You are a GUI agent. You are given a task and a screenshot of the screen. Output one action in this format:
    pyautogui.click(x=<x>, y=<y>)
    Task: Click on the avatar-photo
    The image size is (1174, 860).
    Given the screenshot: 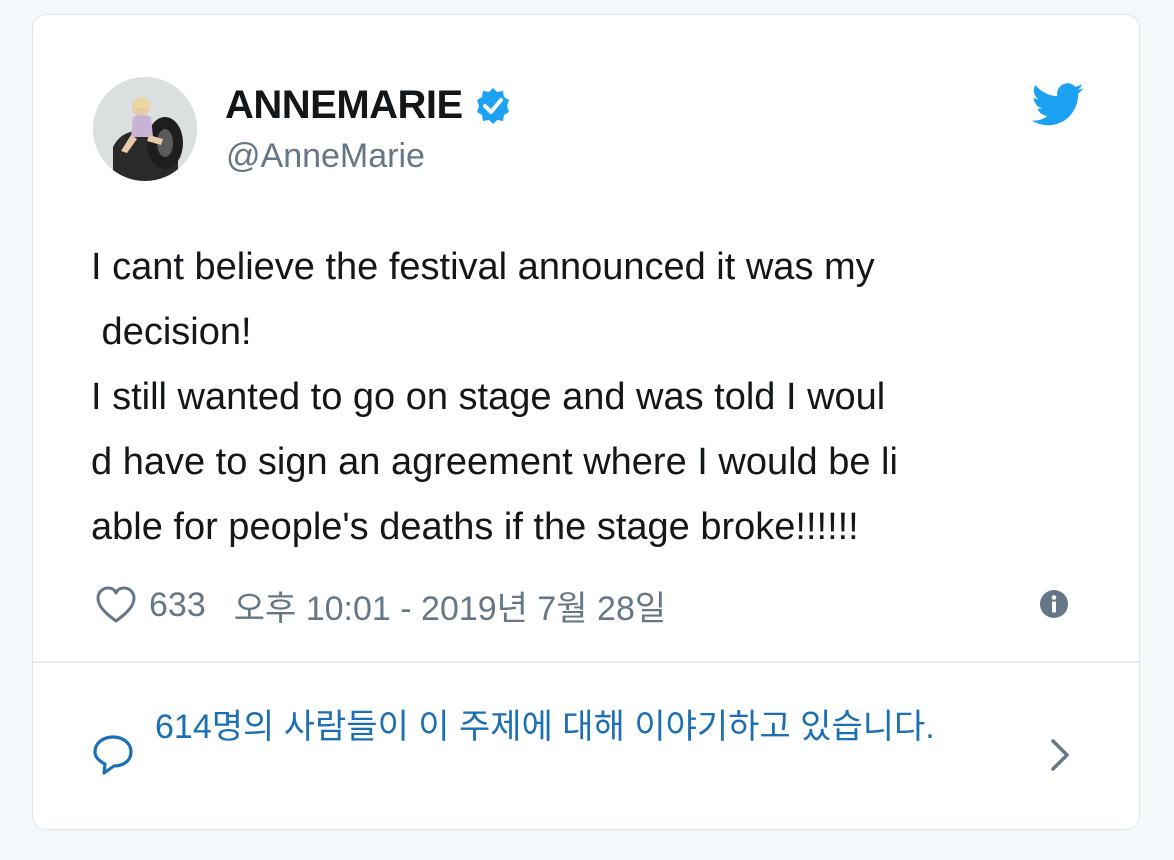 What is the action you would take?
    pyautogui.click(x=145, y=129)
    